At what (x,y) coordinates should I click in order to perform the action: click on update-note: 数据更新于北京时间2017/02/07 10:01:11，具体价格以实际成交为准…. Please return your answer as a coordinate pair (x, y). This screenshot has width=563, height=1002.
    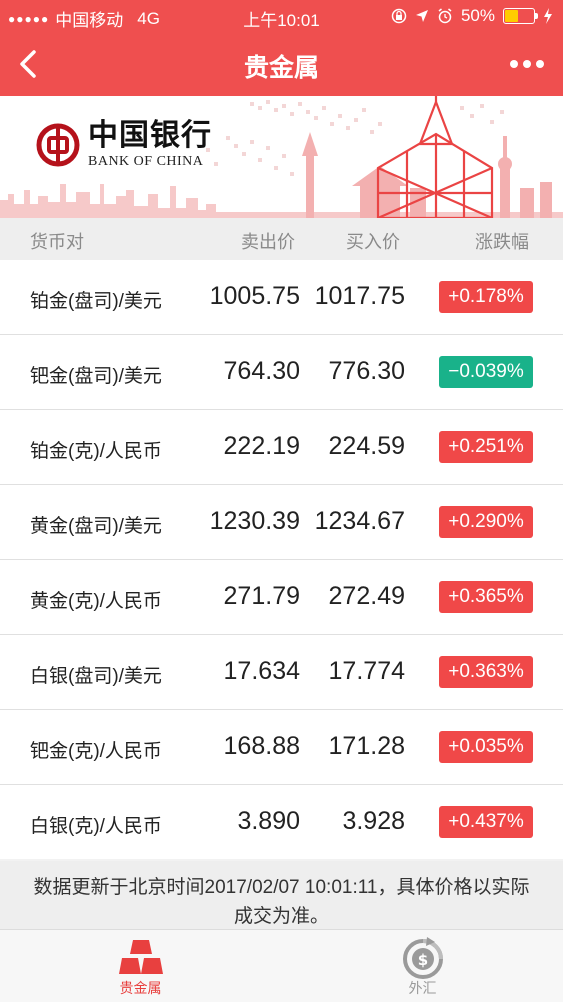
    Looking at the image, I should click on (281, 896).